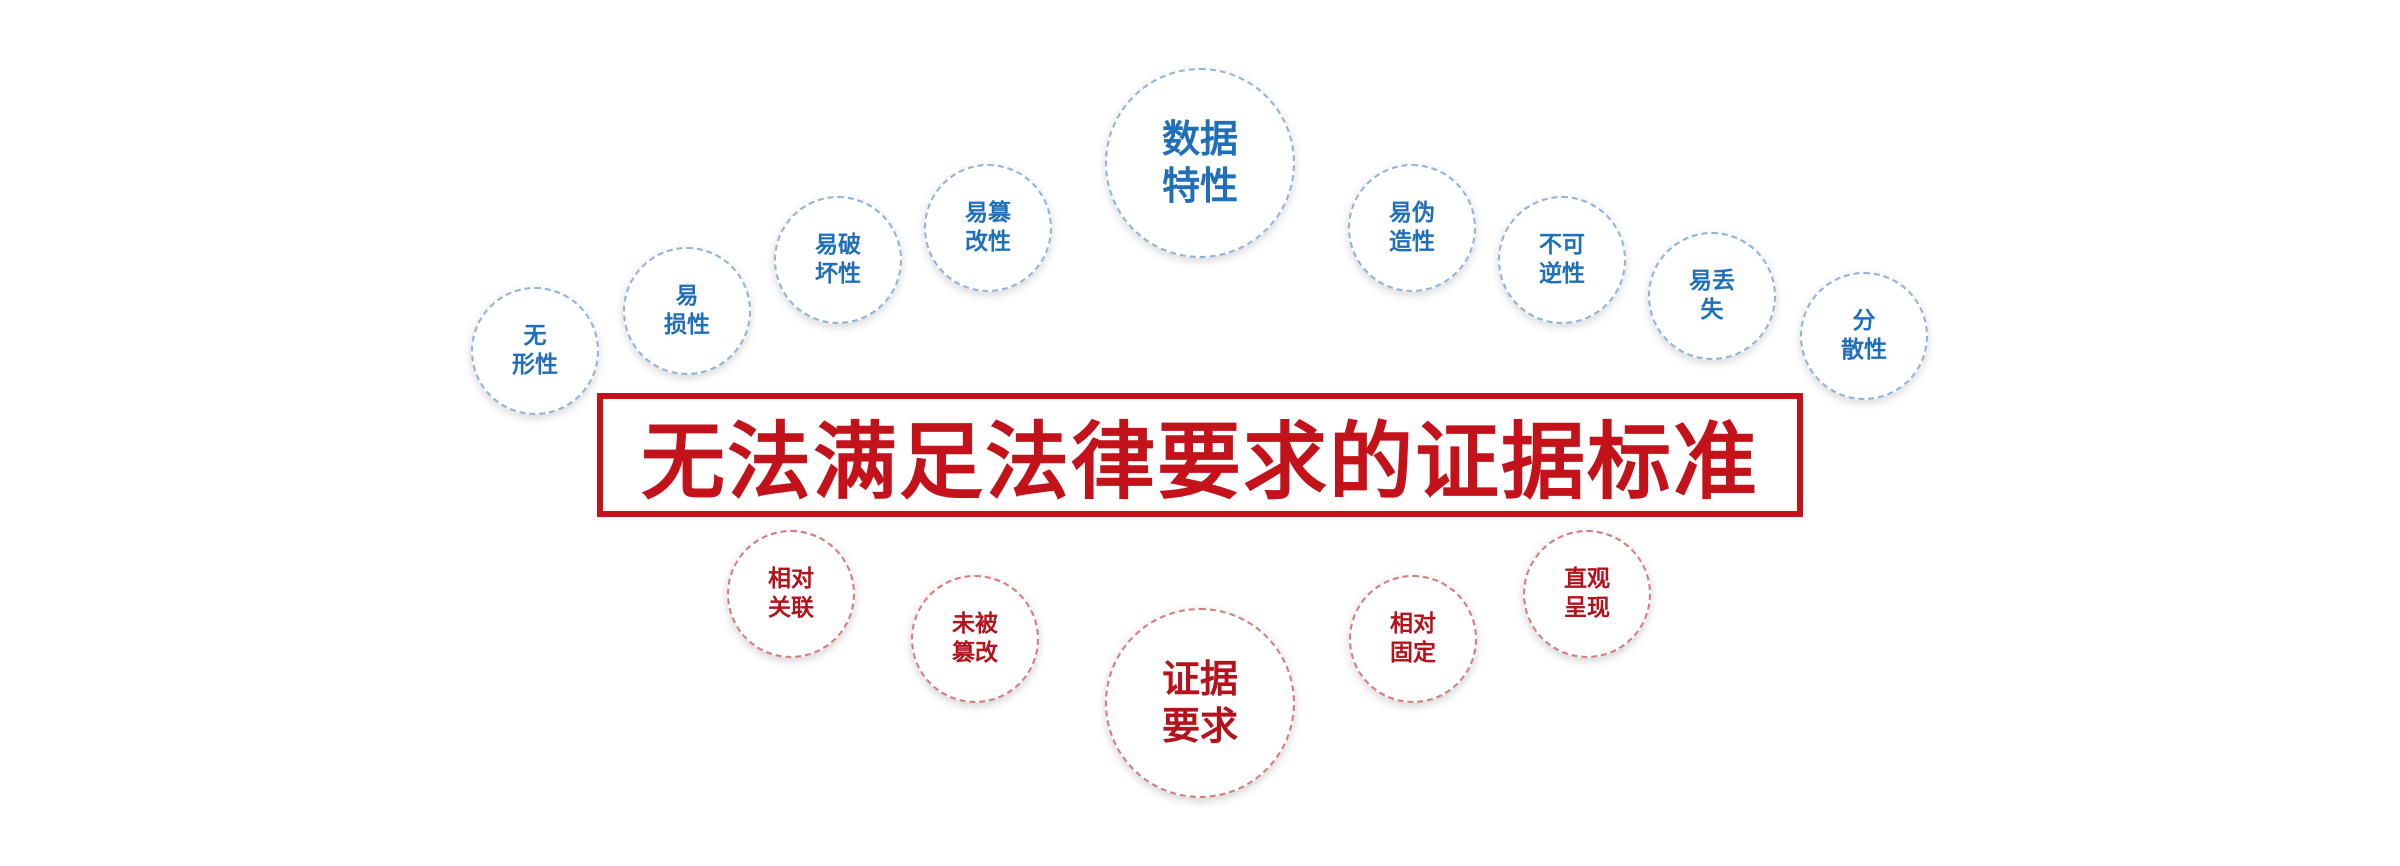  I want to click on characteristic-label: 分 散性, so click(1864, 335).